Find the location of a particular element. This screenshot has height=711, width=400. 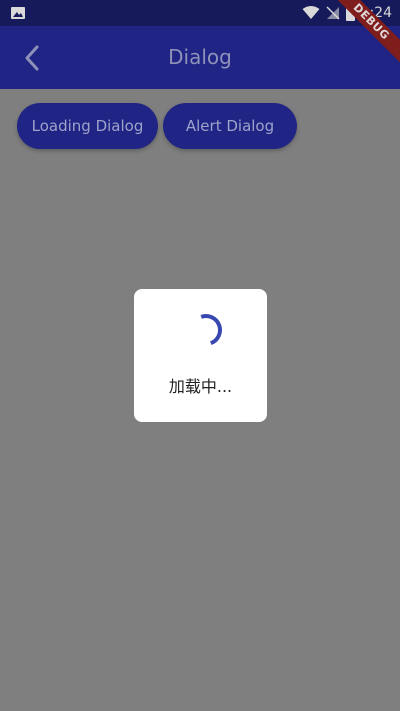

loading-dialog-button: Loading Dialog is located at coordinates (87, 126).